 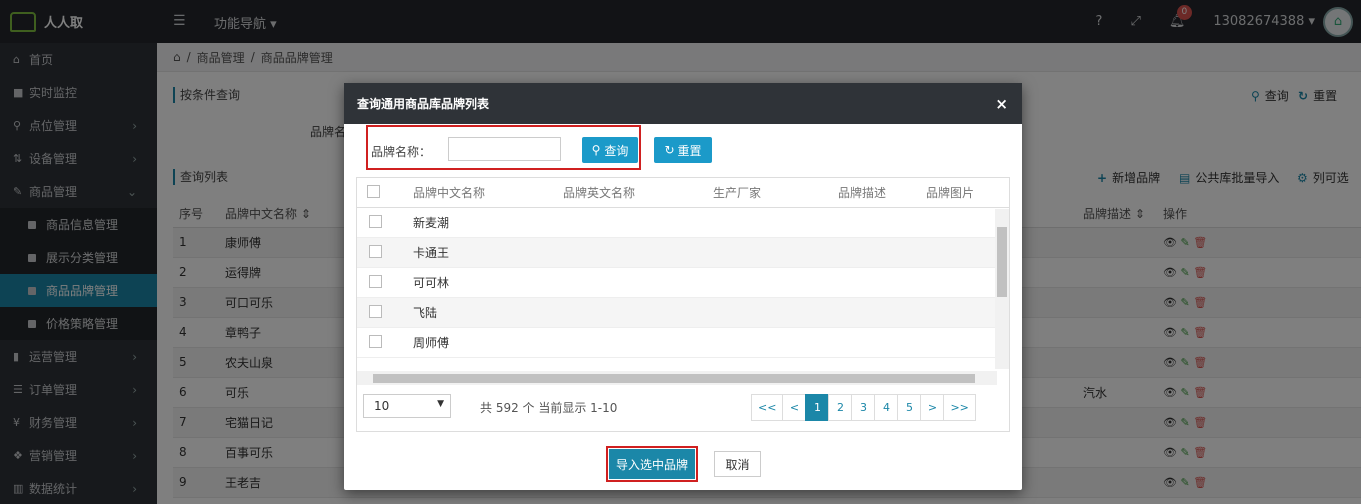 I want to click on grid-col-maker: 生产厂家, so click(x=737, y=193).